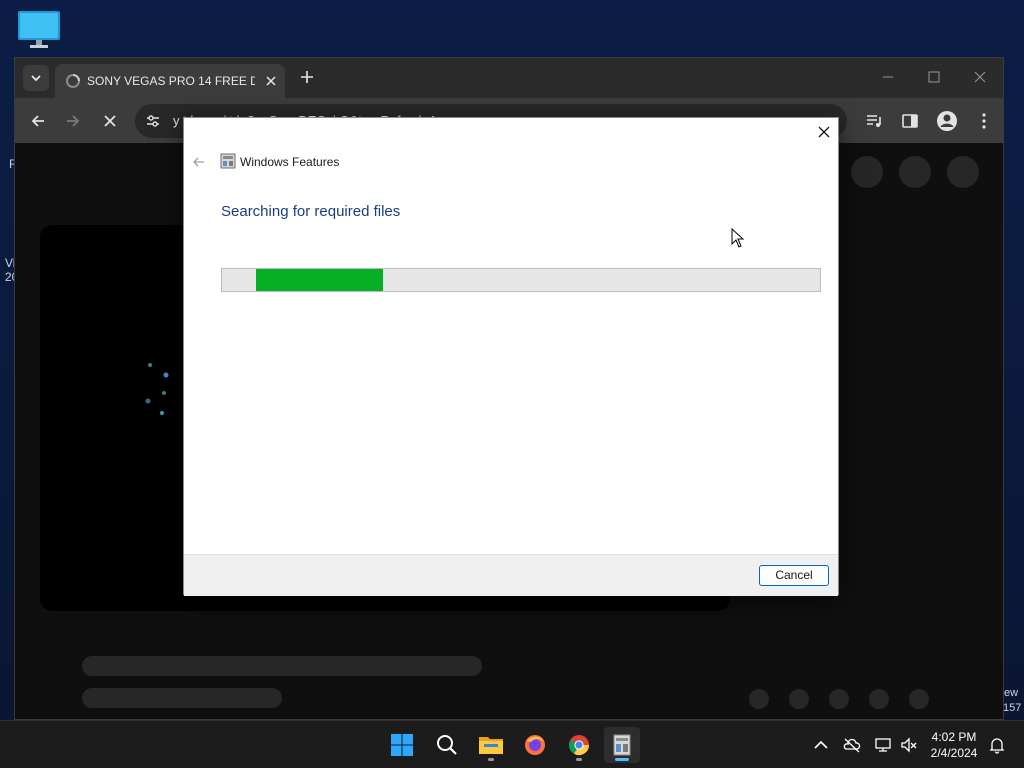 The height and width of the screenshot is (768, 1024). I want to click on notification-bell-icon, so click(997, 745).